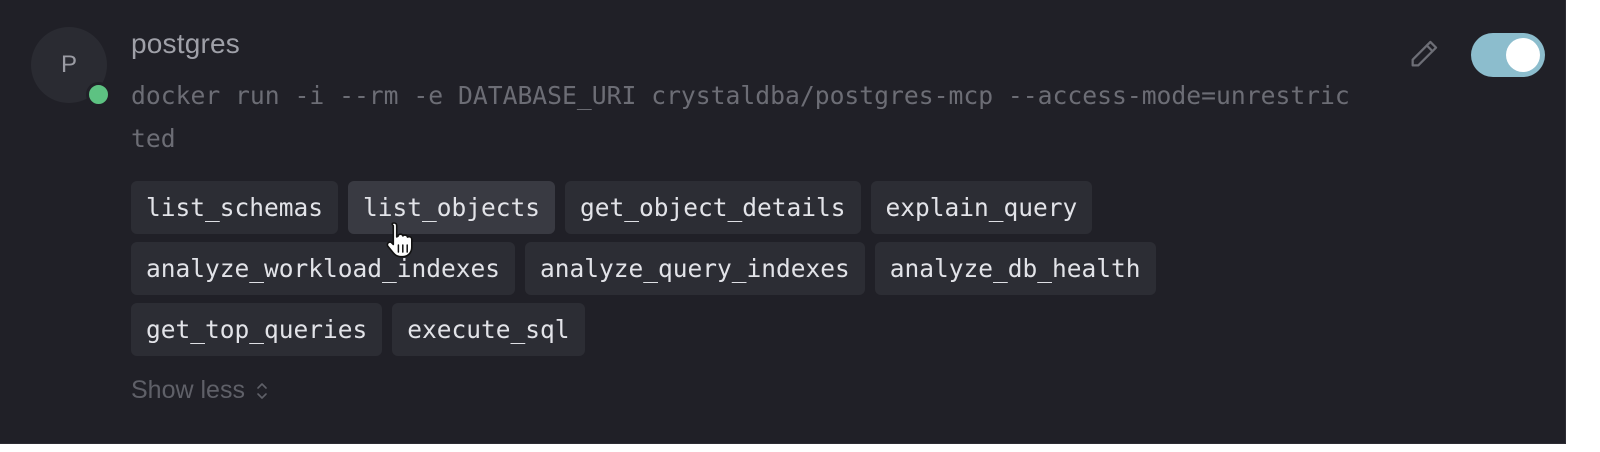 This screenshot has width=1600, height=452. What do you see at coordinates (188, 390) in the screenshot?
I see `show-less-label: Show less` at bounding box center [188, 390].